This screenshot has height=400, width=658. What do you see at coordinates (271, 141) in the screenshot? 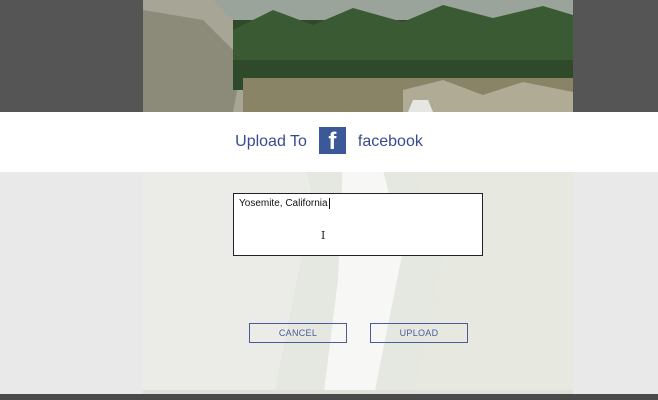
I see `title-prefix: Upload To` at bounding box center [271, 141].